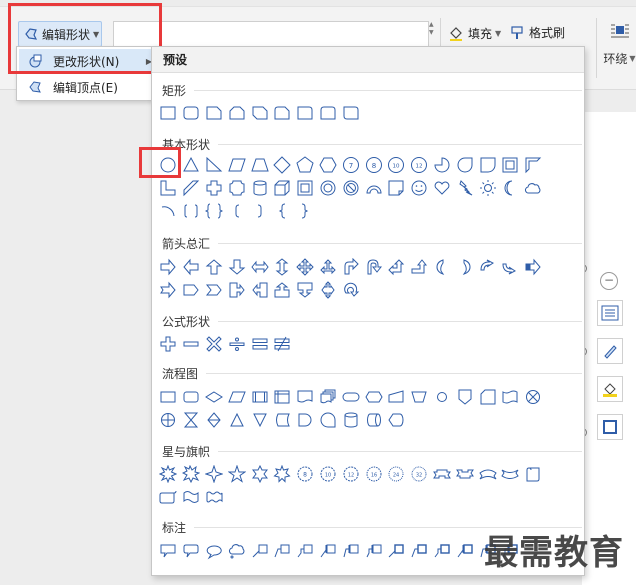 This screenshot has height=585, width=636. Describe the element at coordinates (533, 397) in the screenshot. I see `summing-junction-shape` at that location.